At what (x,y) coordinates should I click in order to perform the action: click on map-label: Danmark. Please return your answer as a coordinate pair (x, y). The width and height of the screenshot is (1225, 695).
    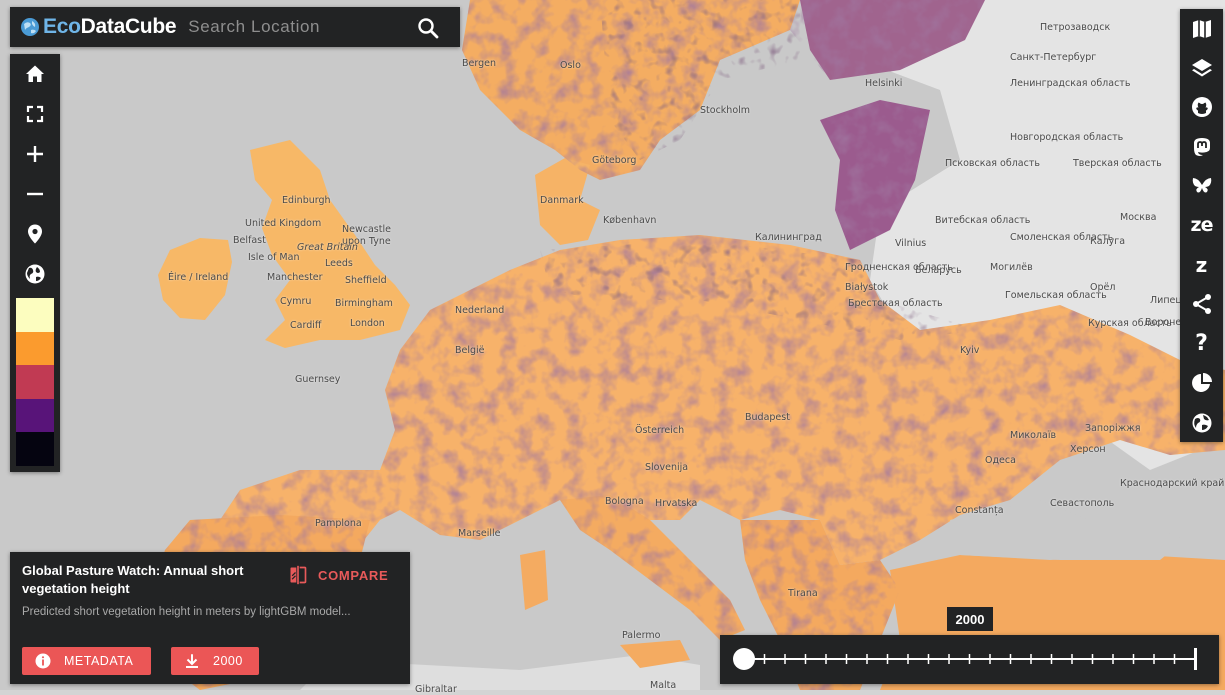
    Looking at the image, I should click on (562, 200).